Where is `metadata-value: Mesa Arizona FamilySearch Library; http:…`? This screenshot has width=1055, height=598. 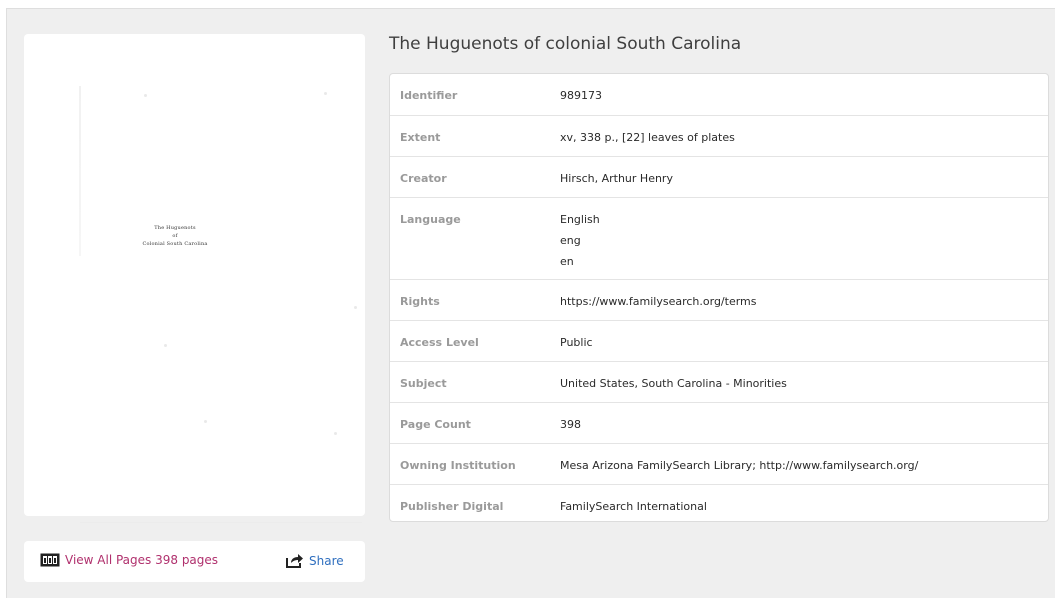
metadata-value: Mesa Arizona FamilySearch Library; http:… is located at coordinates (804, 463).